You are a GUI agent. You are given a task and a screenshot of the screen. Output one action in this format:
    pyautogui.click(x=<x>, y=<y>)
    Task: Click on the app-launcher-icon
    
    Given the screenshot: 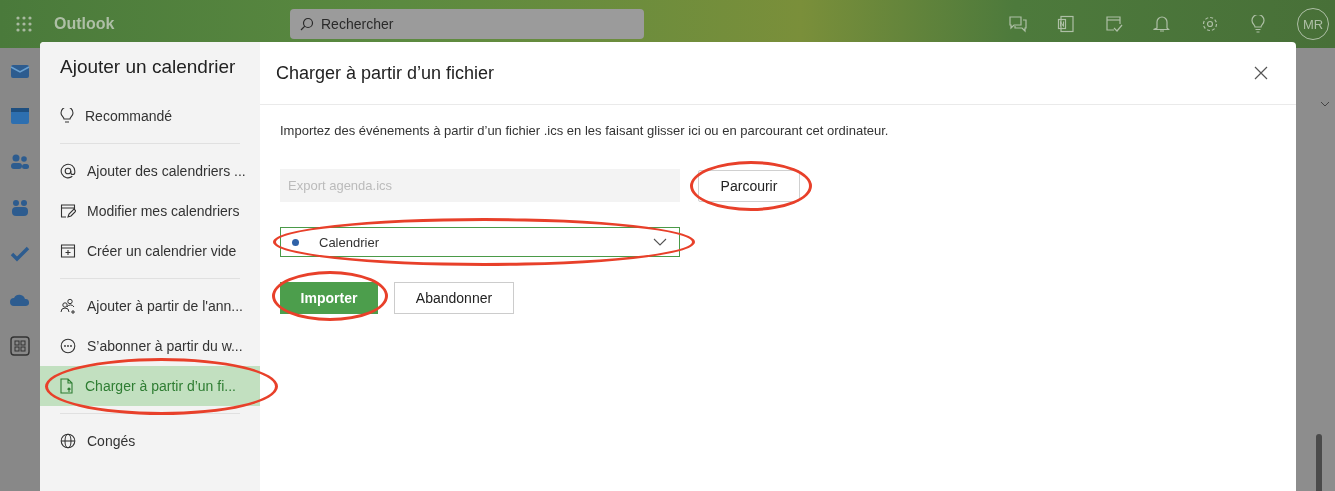 What is the action you would take?
    pyautogui.click(x=24, y=24)
    